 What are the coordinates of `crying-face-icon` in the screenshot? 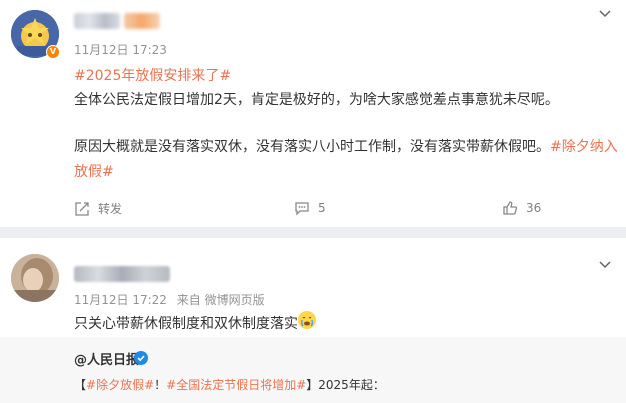 It's located at (307, 320).